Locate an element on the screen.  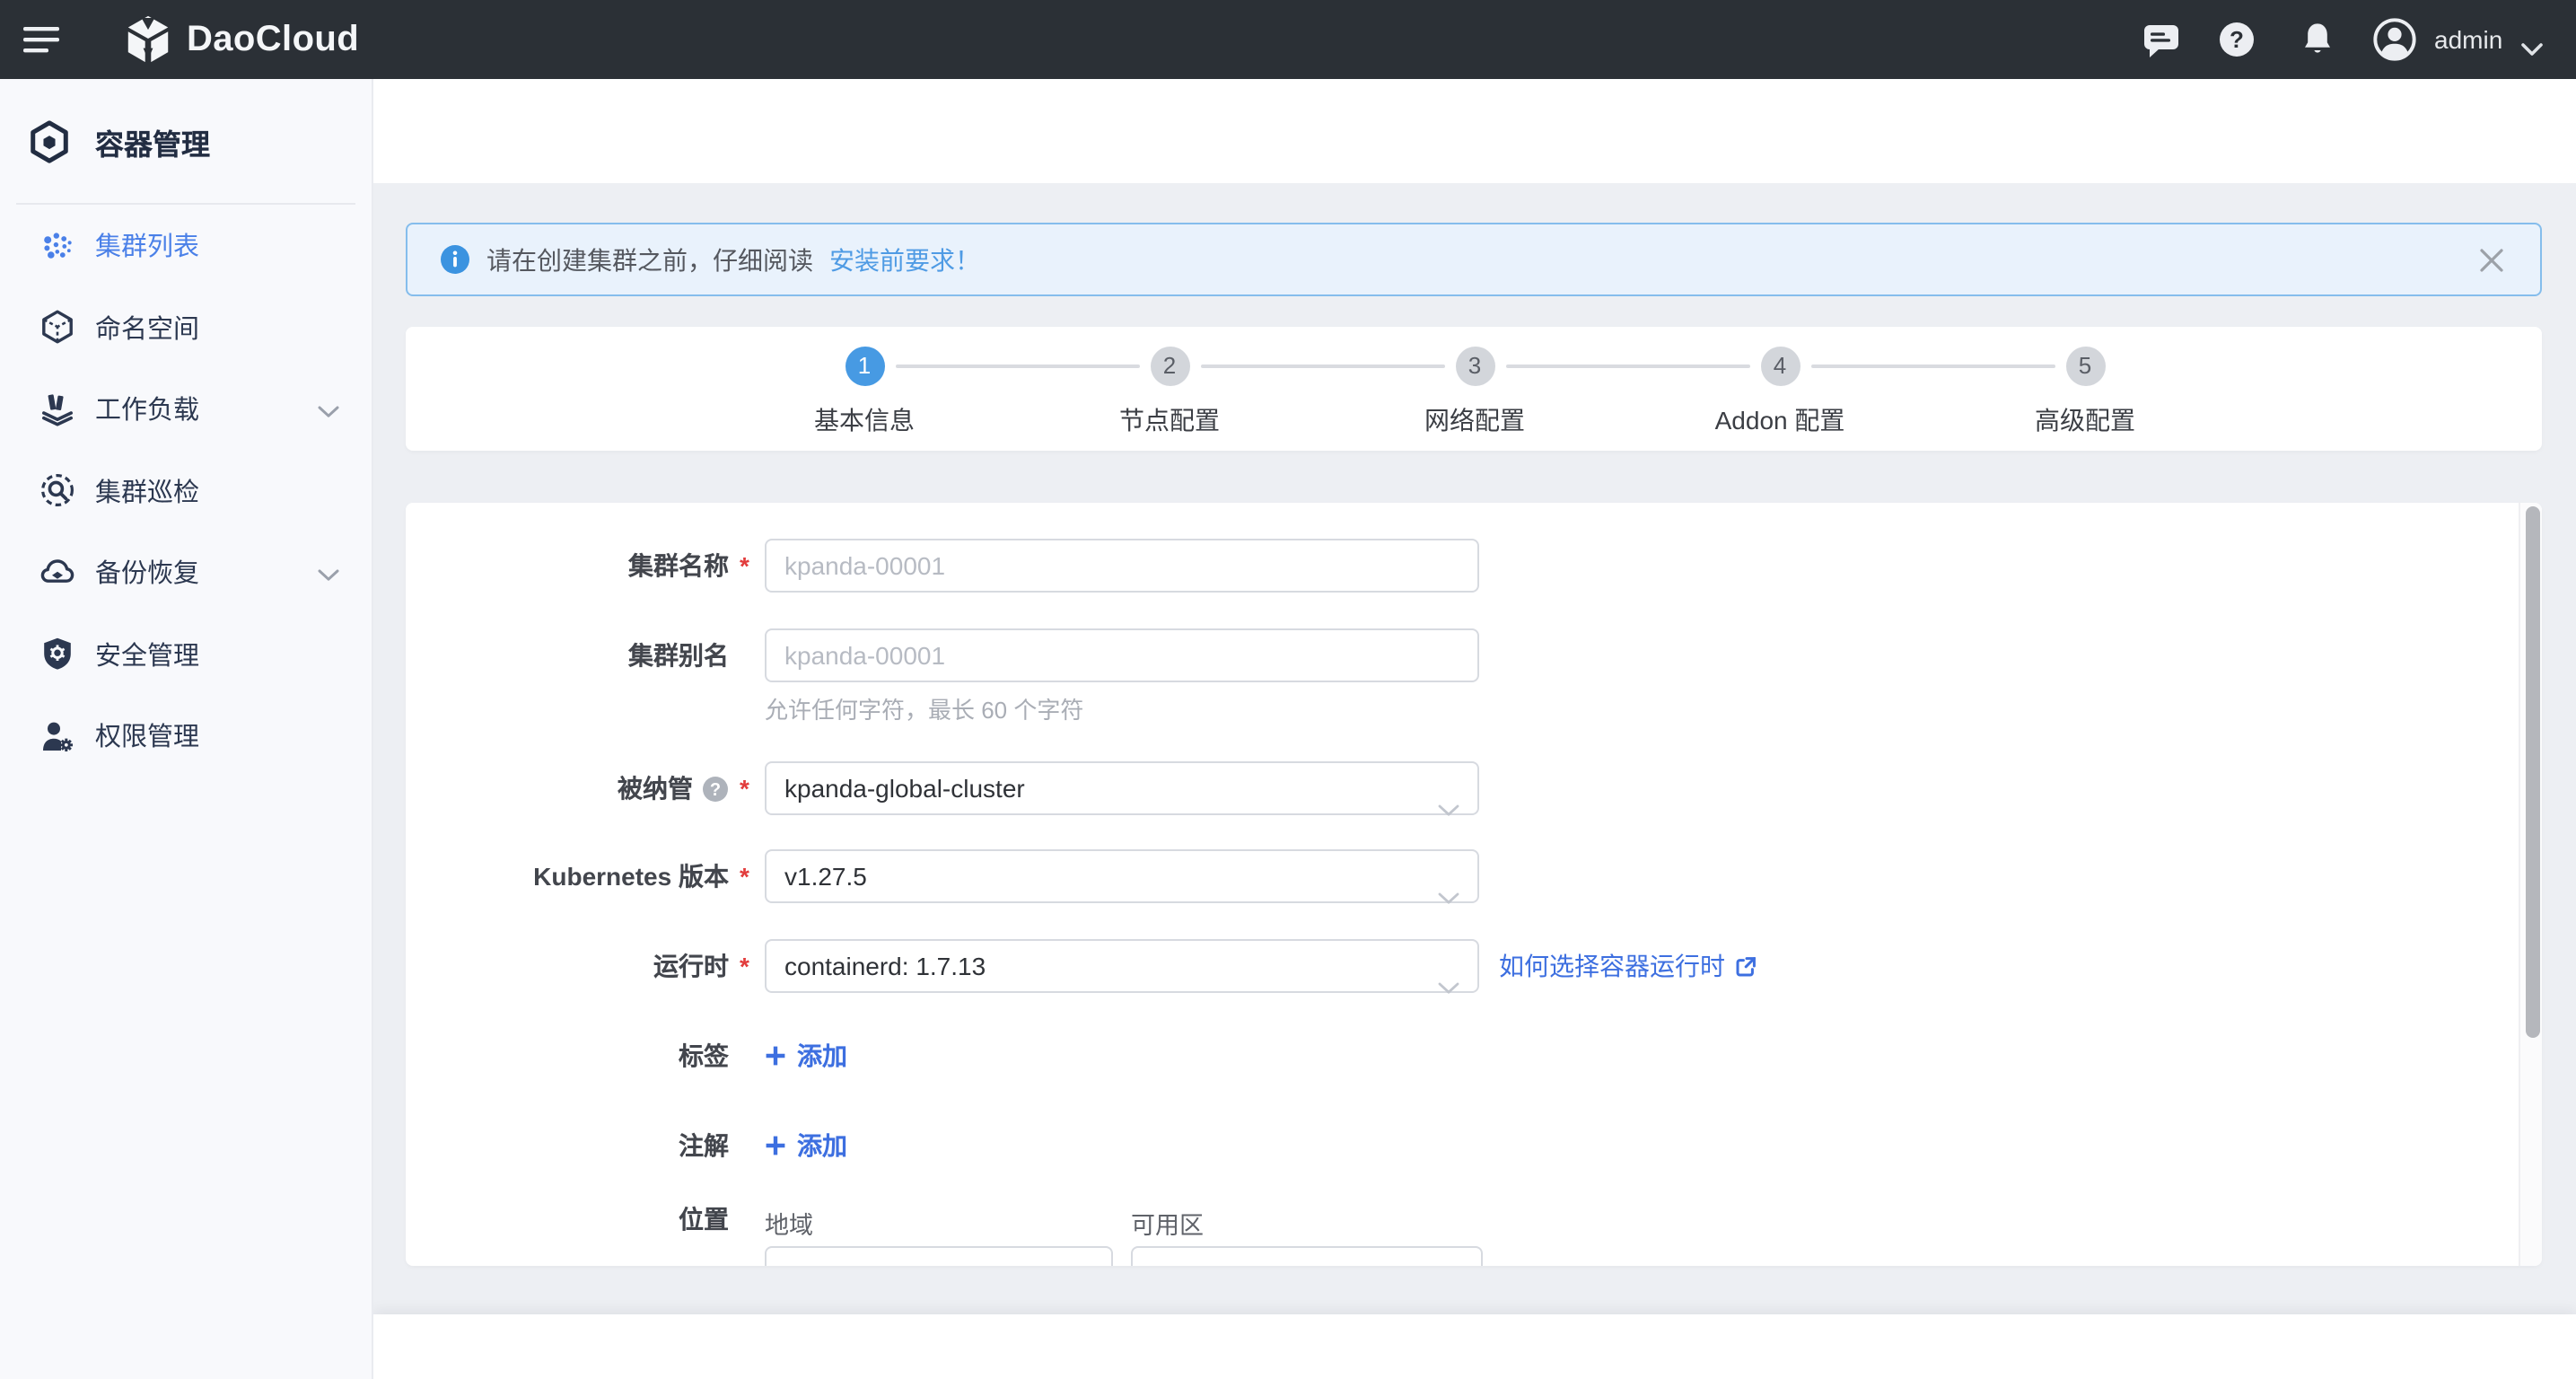
annotations-label: 注解 is located at coordinates (704, 1145).